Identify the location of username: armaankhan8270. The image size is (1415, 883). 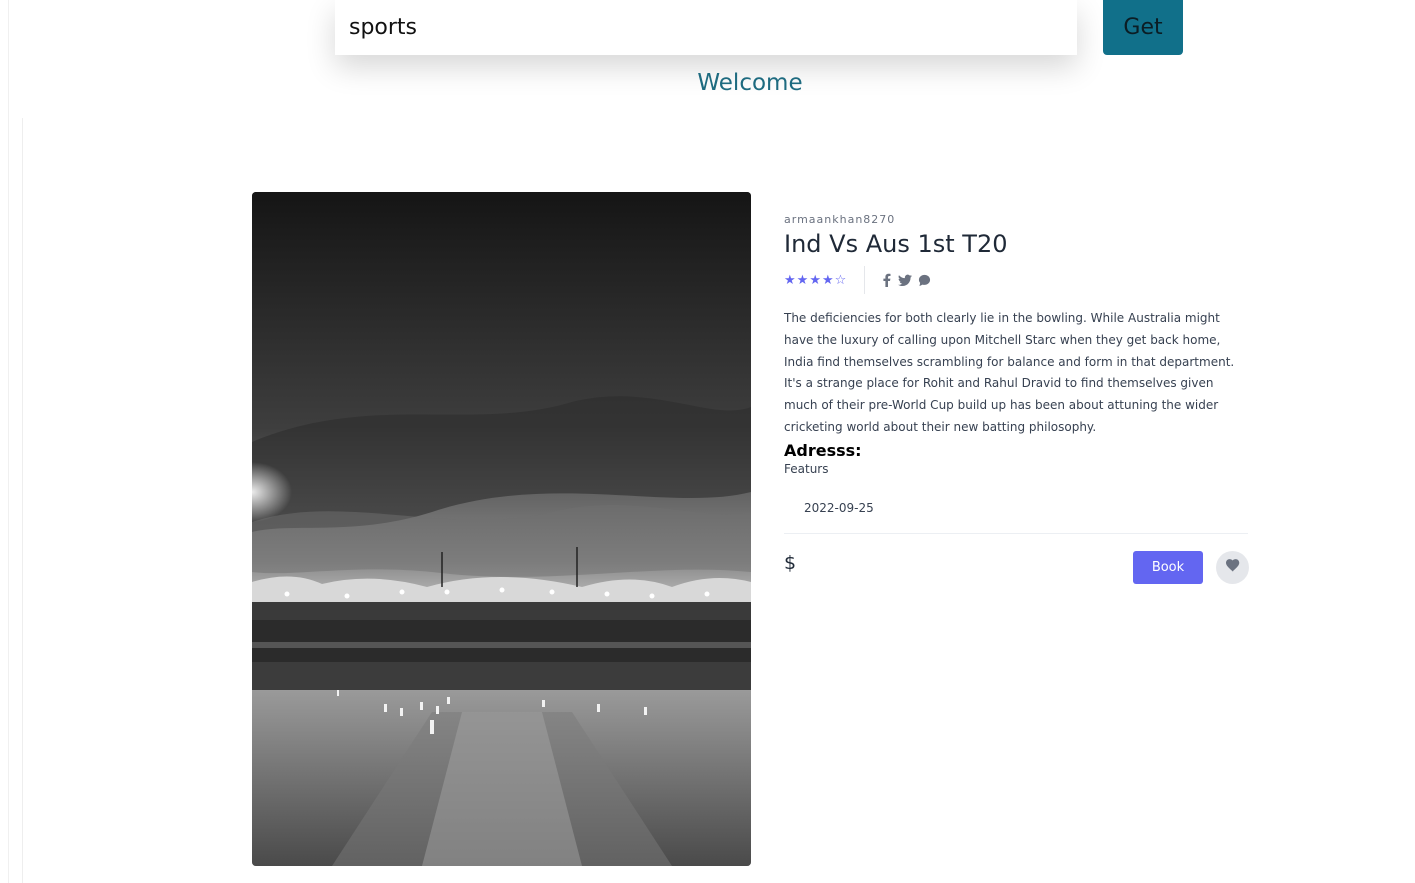
(840, 219).